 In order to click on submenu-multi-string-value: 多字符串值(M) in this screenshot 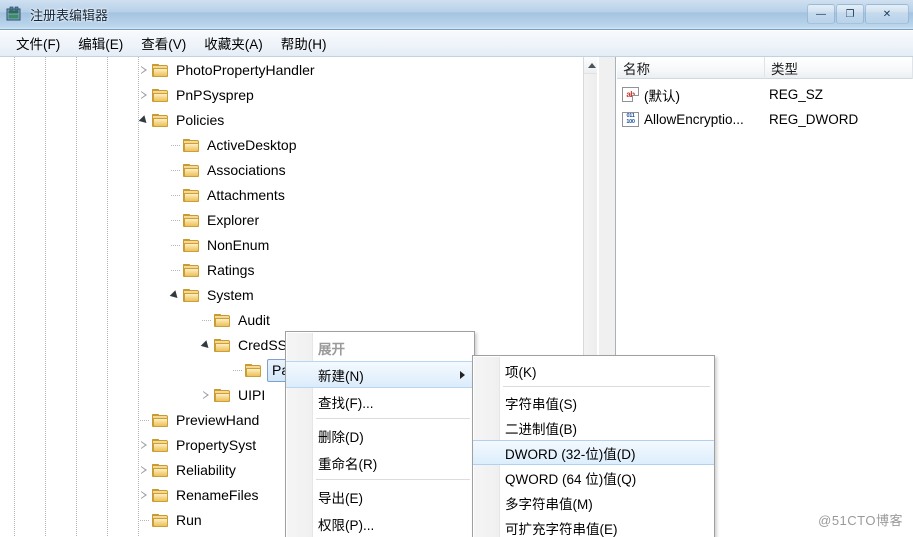, I will do `click(593, 502)`.